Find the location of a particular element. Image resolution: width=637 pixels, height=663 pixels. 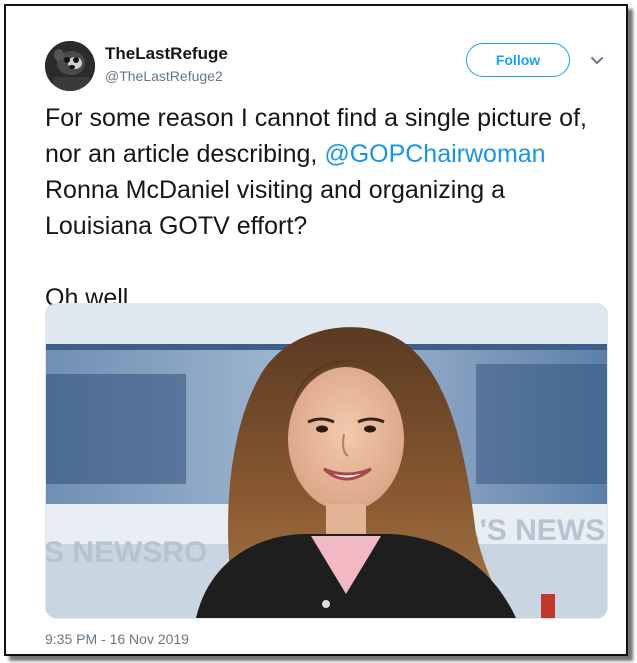

background-text-right: A'S NEWS is located at coordinates (531, 530).